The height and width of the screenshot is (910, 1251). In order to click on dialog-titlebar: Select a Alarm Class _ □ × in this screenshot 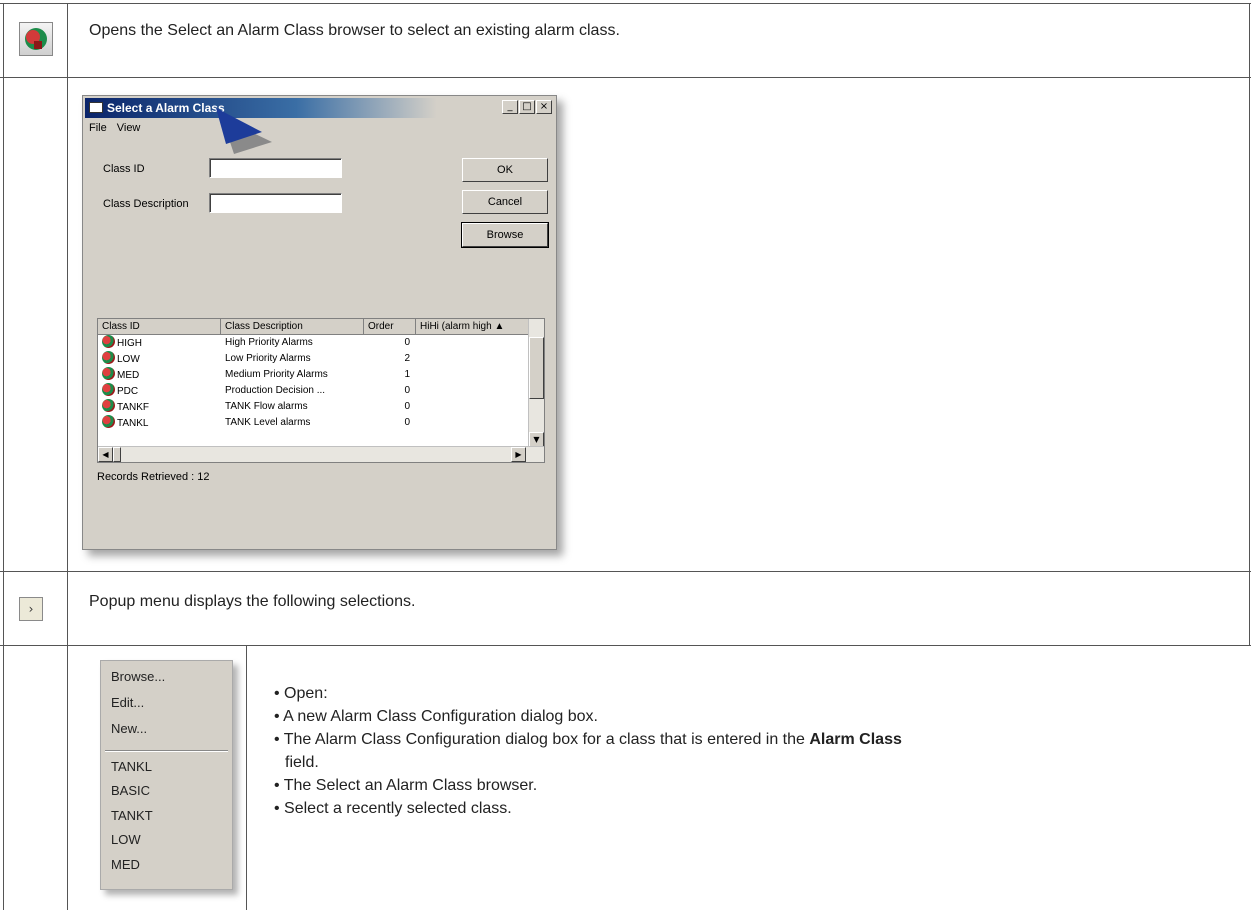, I will do `click(319, 108)`.